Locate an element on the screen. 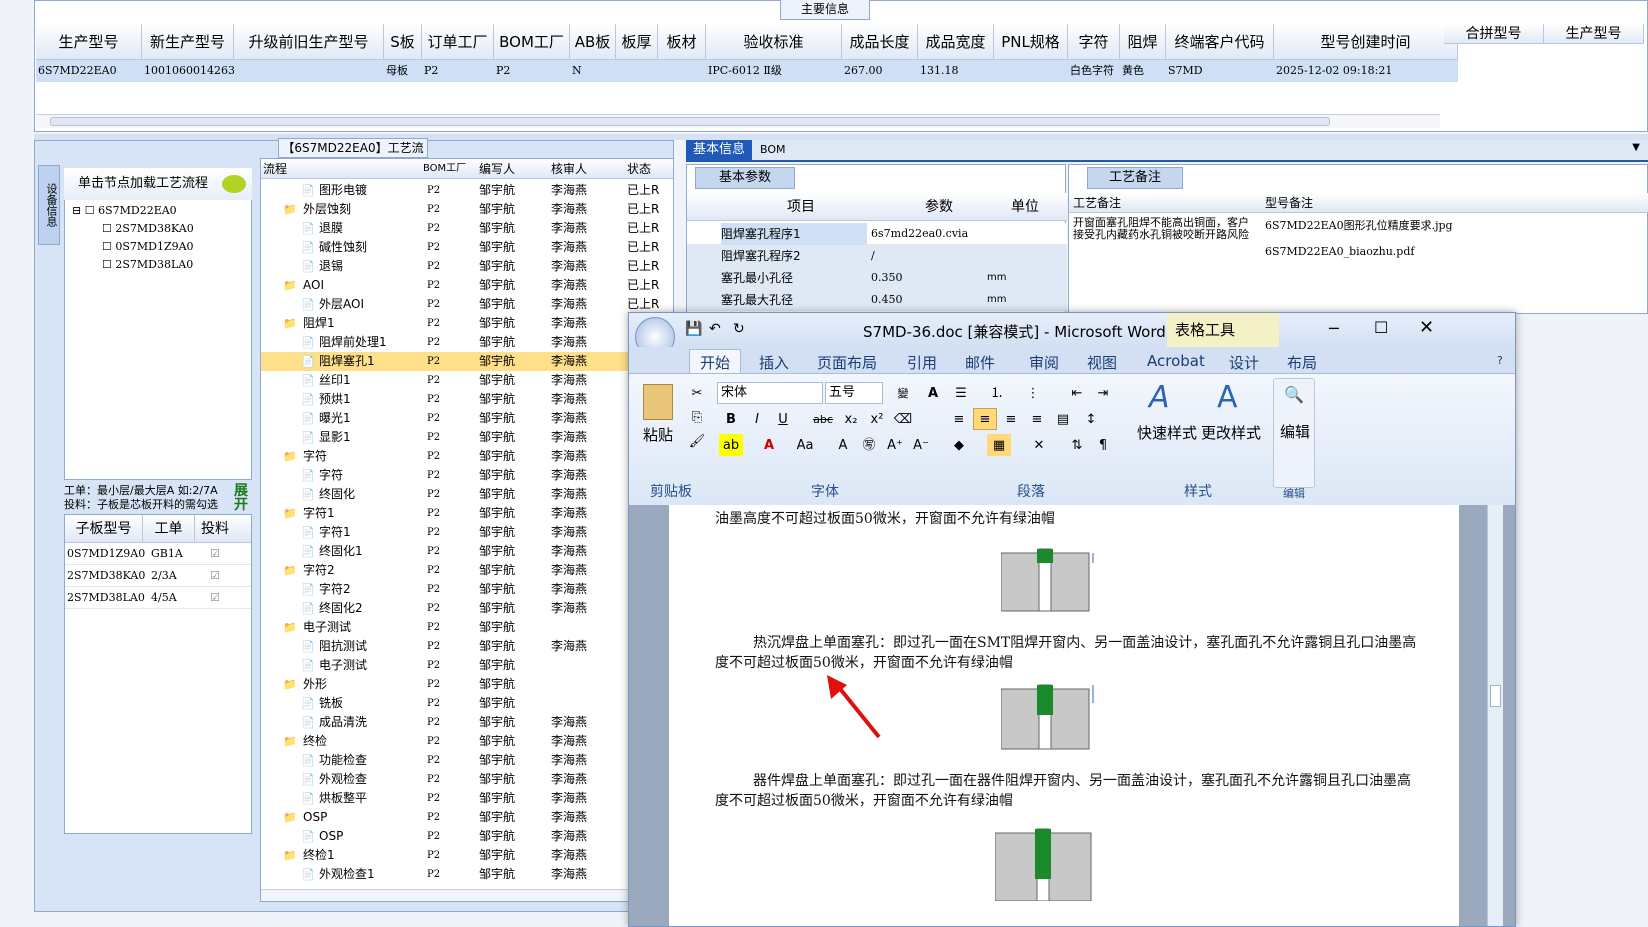 The image size is (1648, 927). line-spacing-icon: ↕ is located at coordinates (1091, 419).